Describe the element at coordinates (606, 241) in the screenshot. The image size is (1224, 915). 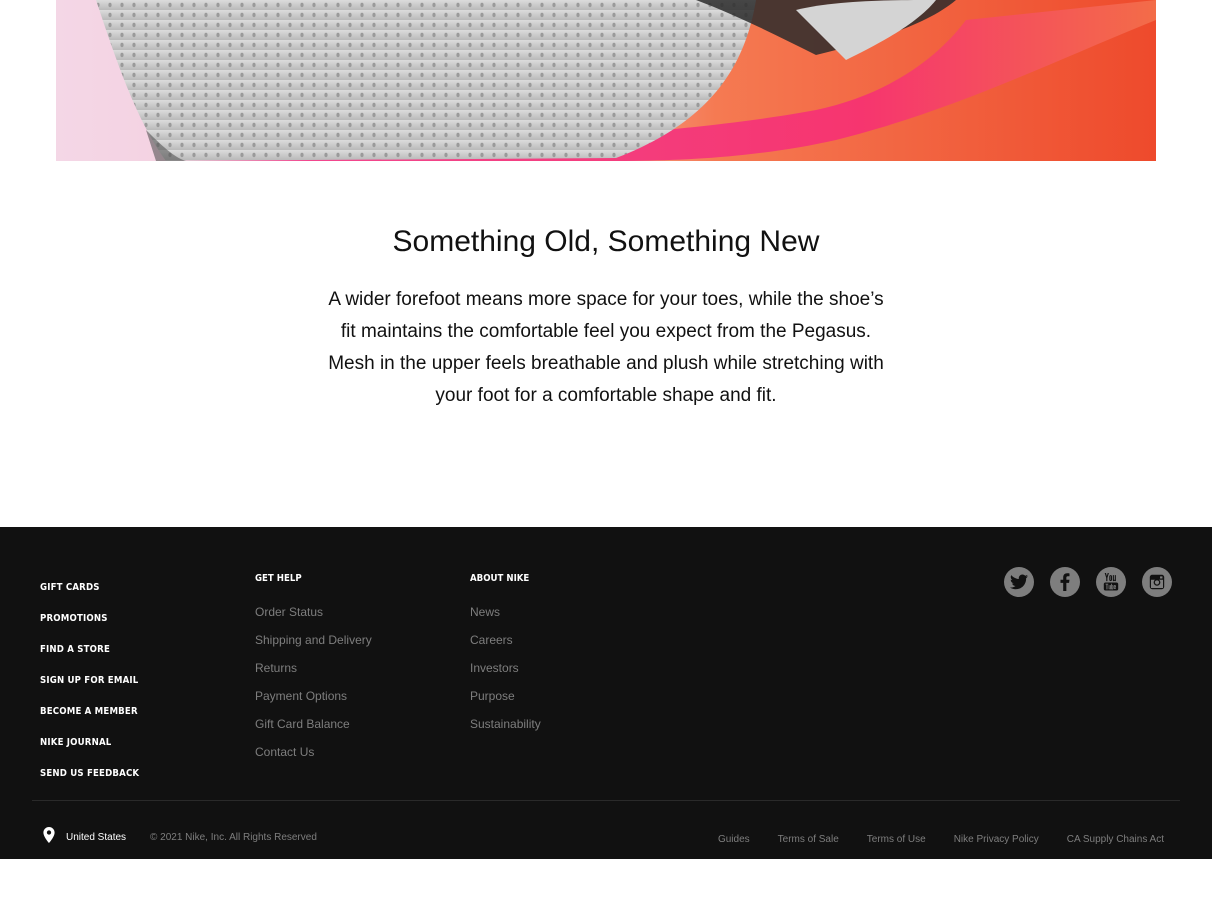
I see `feature-title: Something Old, Something New` at that location.